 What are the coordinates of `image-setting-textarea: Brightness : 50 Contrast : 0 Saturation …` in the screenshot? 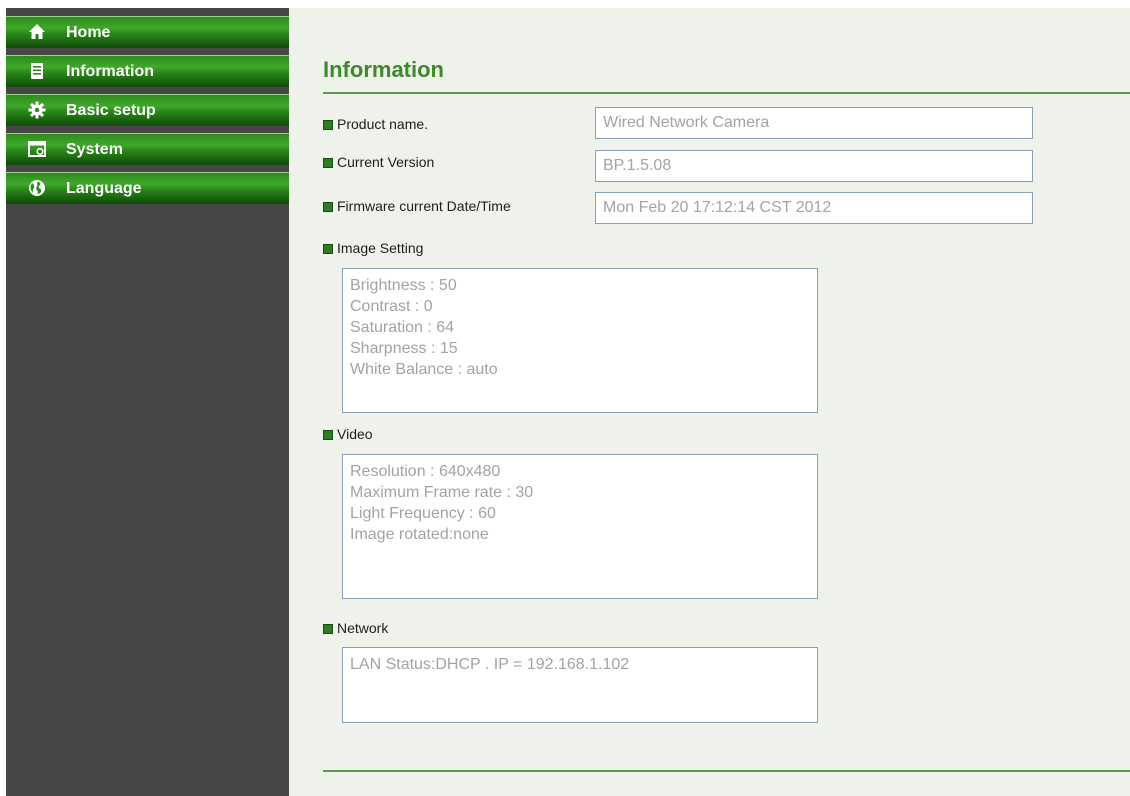 It's located at (580, 340).